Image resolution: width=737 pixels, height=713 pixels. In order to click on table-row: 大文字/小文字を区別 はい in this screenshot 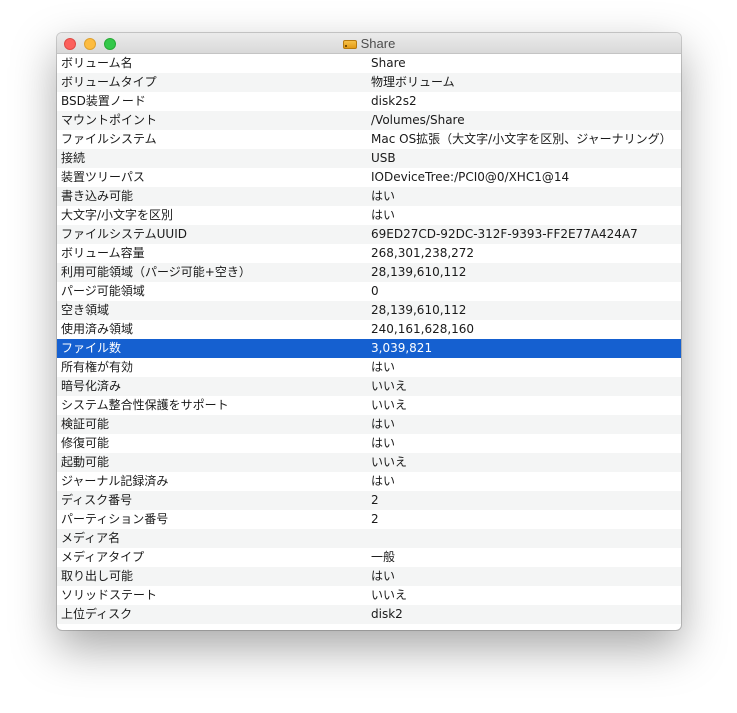, I will do `click(369, 215)`.